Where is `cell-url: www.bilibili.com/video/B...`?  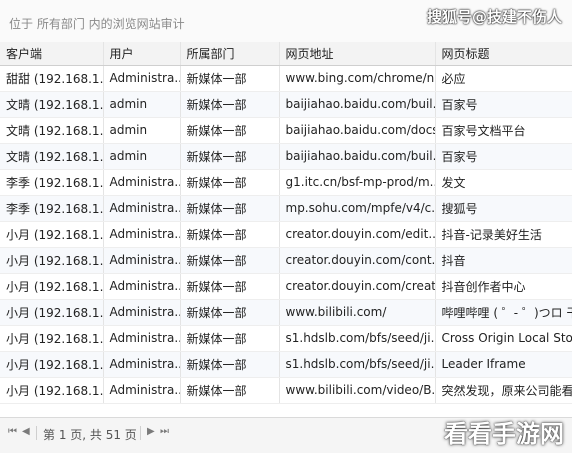
cell-url: www.bilibili.com/video/B... is located at coordinates (357, 390).